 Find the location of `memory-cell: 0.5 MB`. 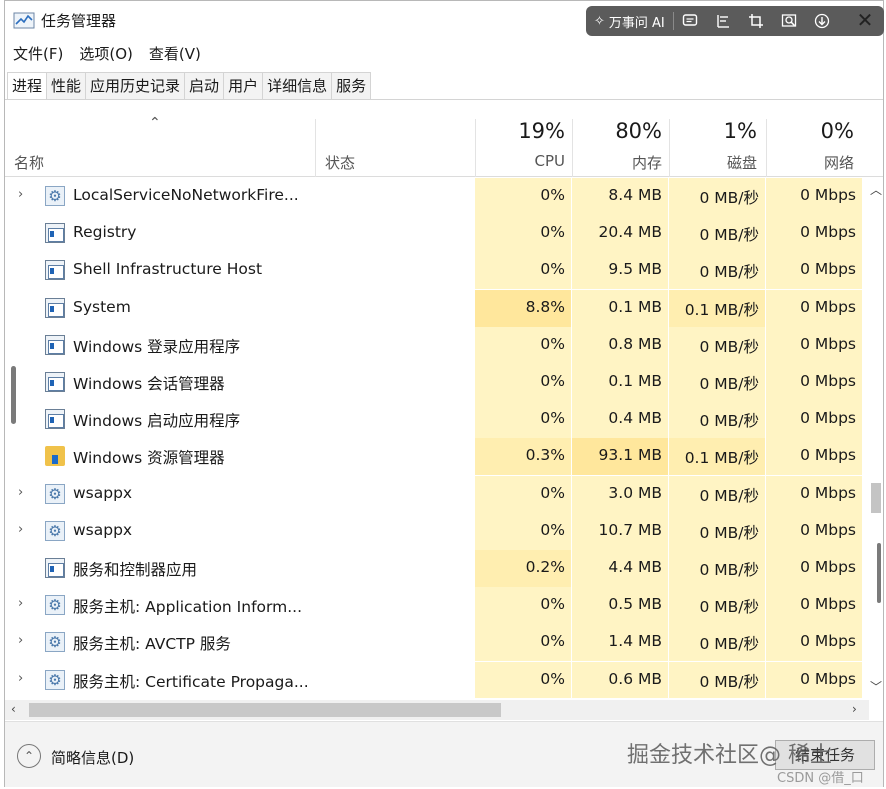

memory-cell: 0.5 MB is located at coordinates (620, 606).